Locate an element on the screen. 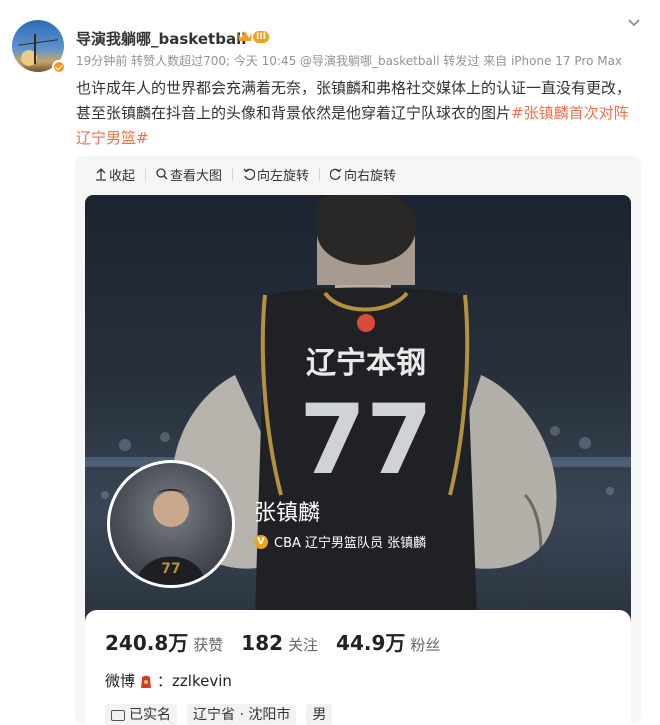 This screenshot has width=660, height=725. rotate-left-button: 向左旋转 is located at coordinates (276, 175).